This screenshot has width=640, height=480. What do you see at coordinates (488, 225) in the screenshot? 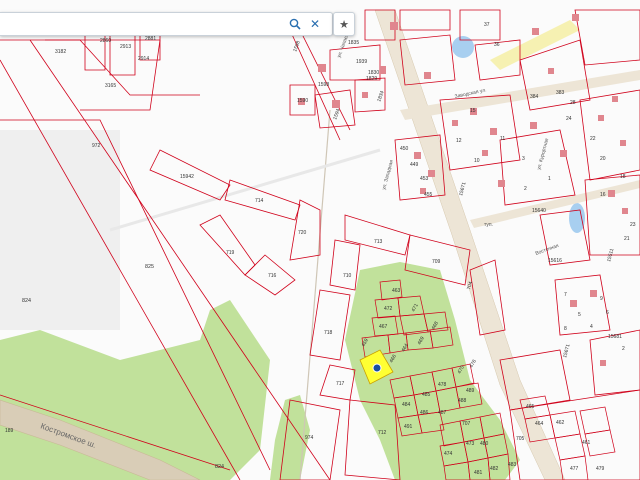
I see `street-label: туп.` at bounding box center [488, 225].